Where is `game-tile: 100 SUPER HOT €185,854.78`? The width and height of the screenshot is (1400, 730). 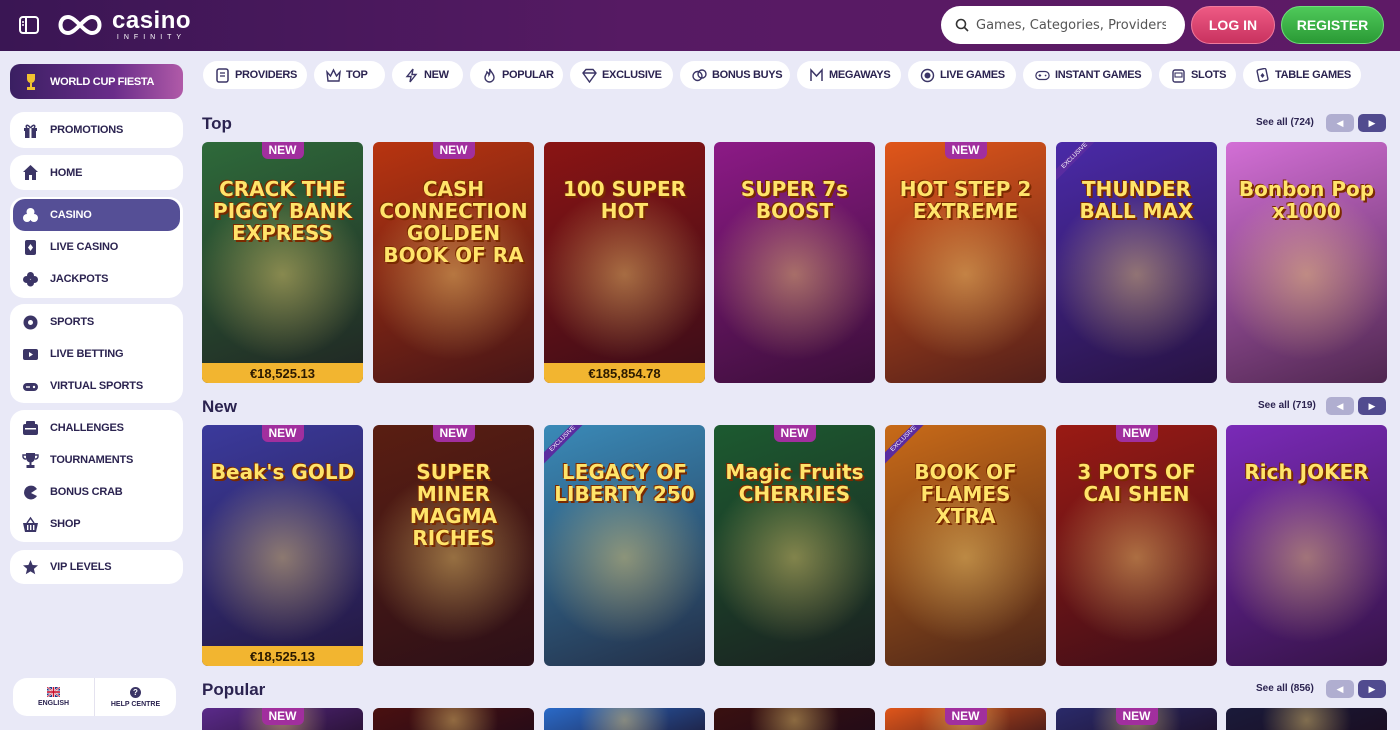 game-tile: 100 SUPER HOT €185,854.78 is located at coordinates (624, 262).